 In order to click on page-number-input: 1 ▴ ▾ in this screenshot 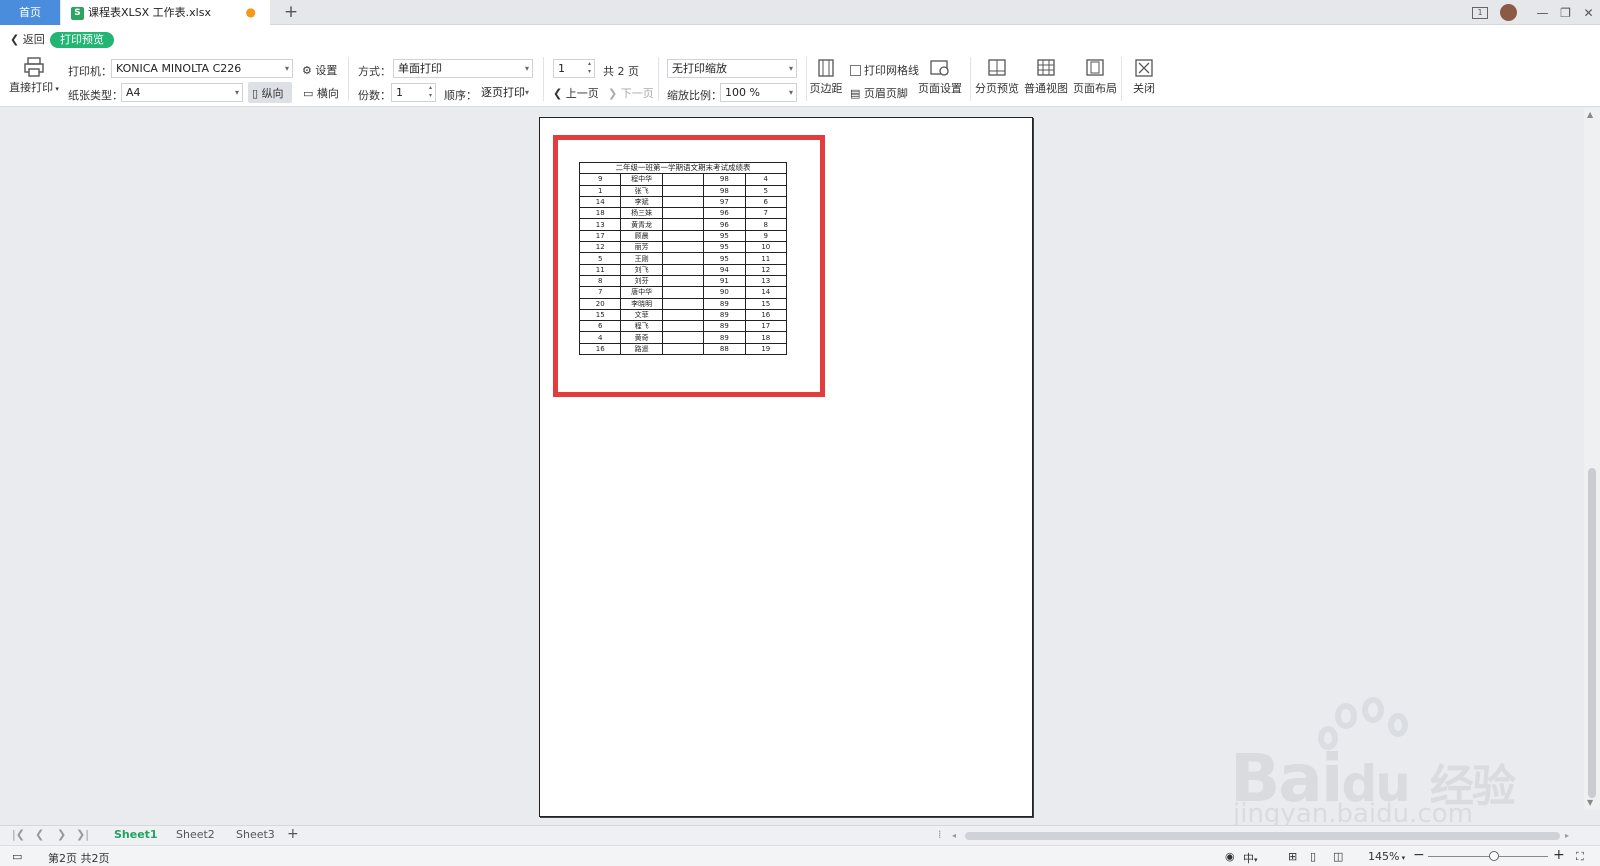, I will do `click(574, 68)`.